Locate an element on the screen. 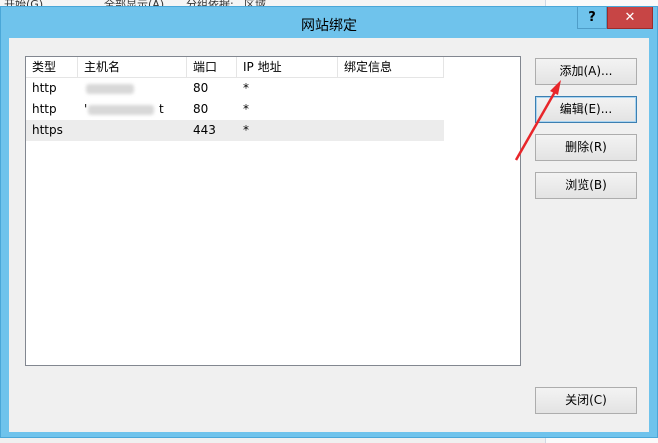 The height and width of the screenshot is (443, 658). table-row: http ' t 80 * is located at coordinates (235, 109).